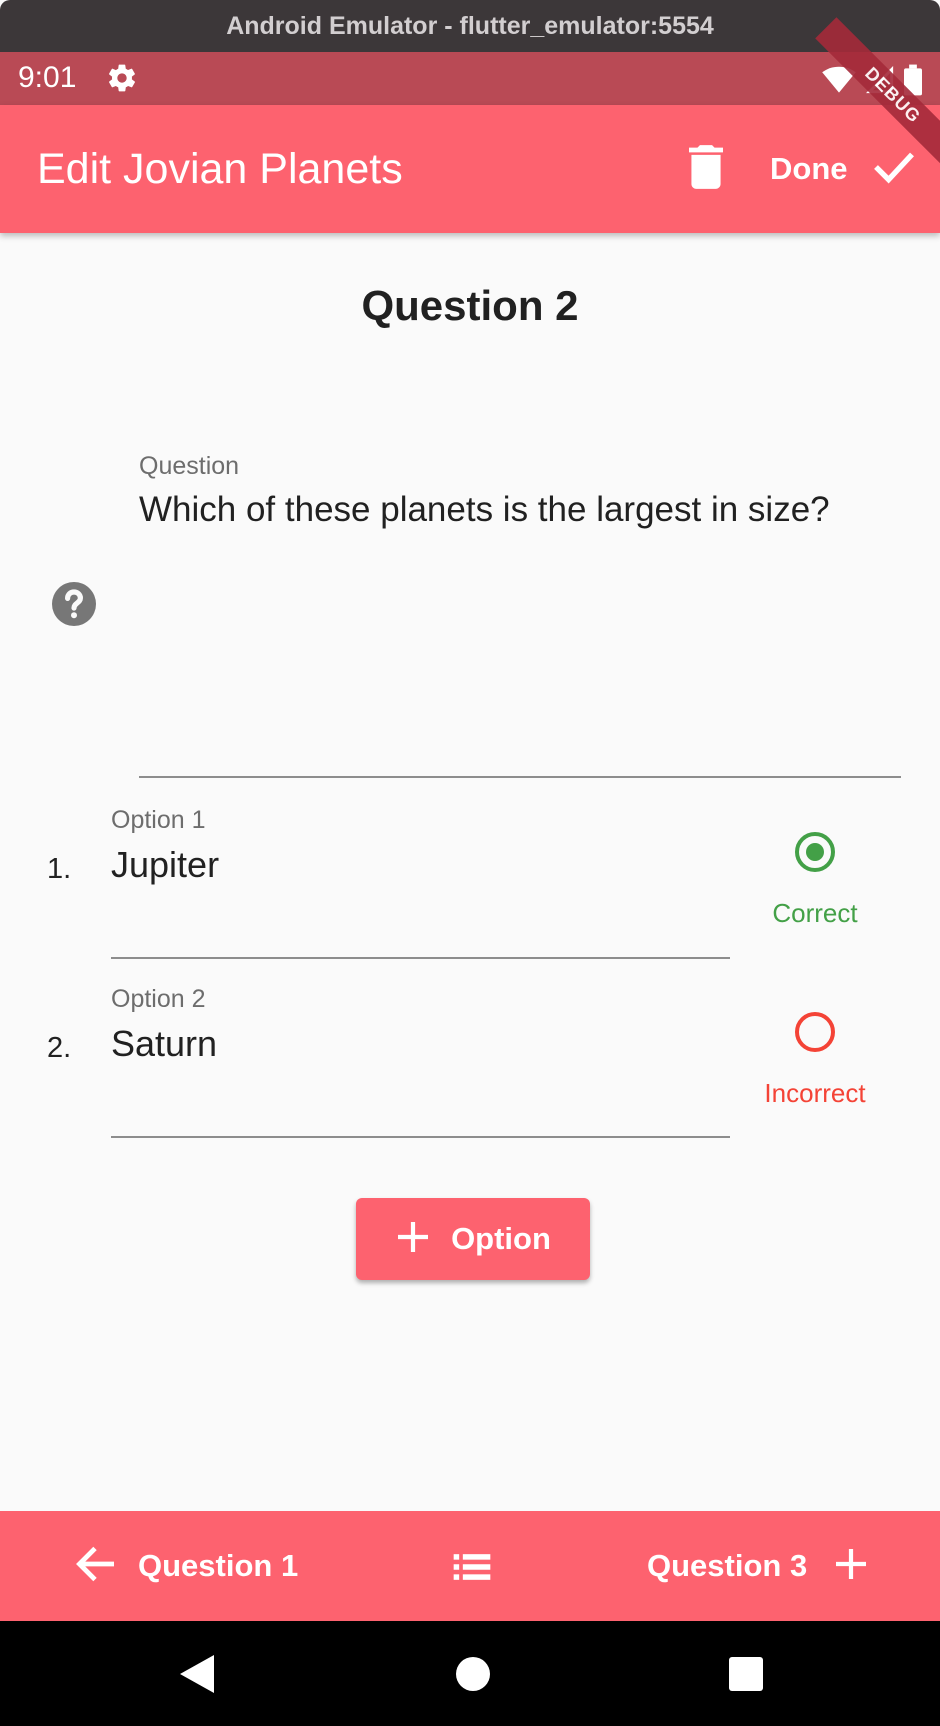 Image resolution: width=940 pixels, height=1726 pixels. What do you see at coordinates (189, 466) in the screenshot?
I see `question-field-label: Question` at bounding box center [189, 466].